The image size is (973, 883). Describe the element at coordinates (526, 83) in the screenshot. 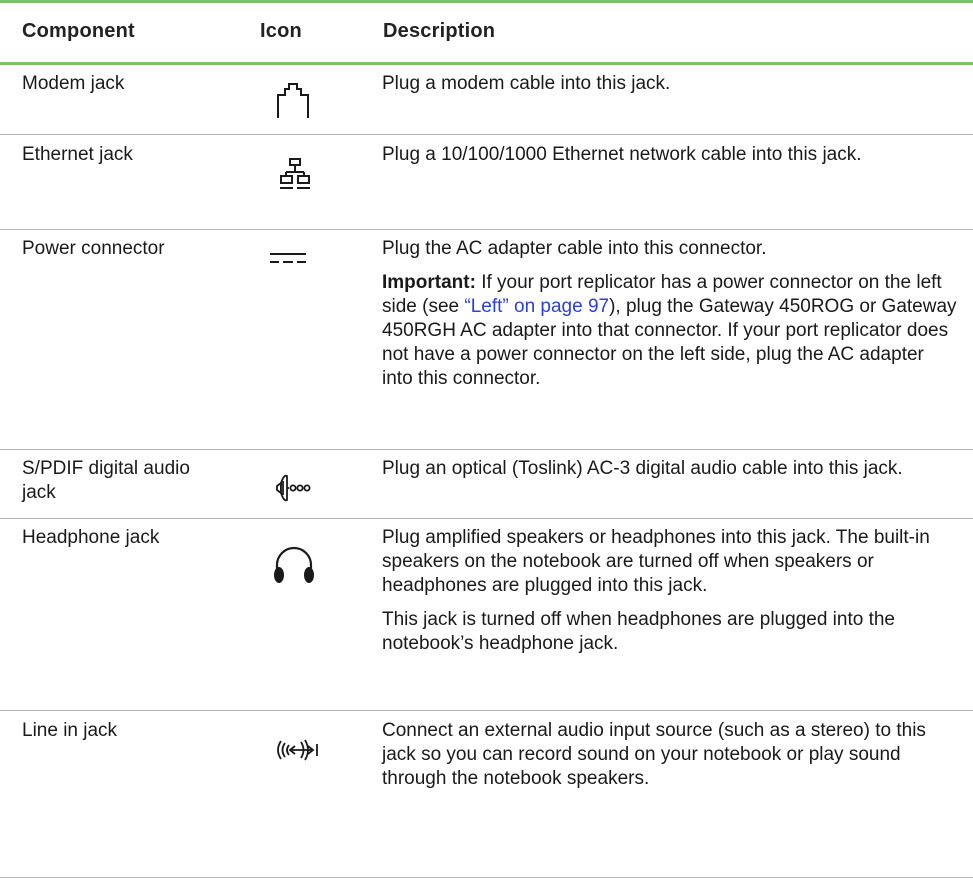

I see `component-description: Plug a modem cable into this jack.` at that location.